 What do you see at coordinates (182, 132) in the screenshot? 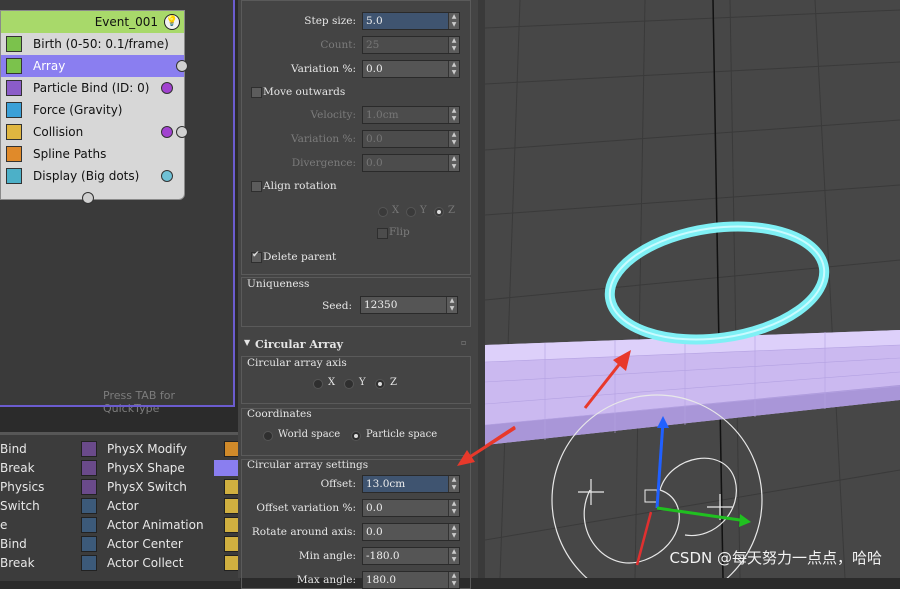
I see `collision-output-port` at bounding box center [182, 132].